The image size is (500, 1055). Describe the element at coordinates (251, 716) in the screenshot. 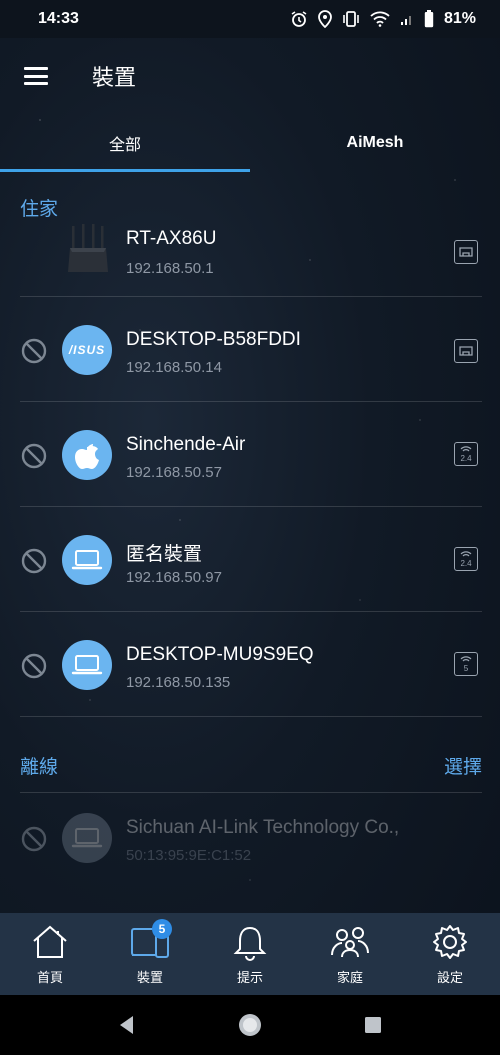

I see `row-divider` at that location.